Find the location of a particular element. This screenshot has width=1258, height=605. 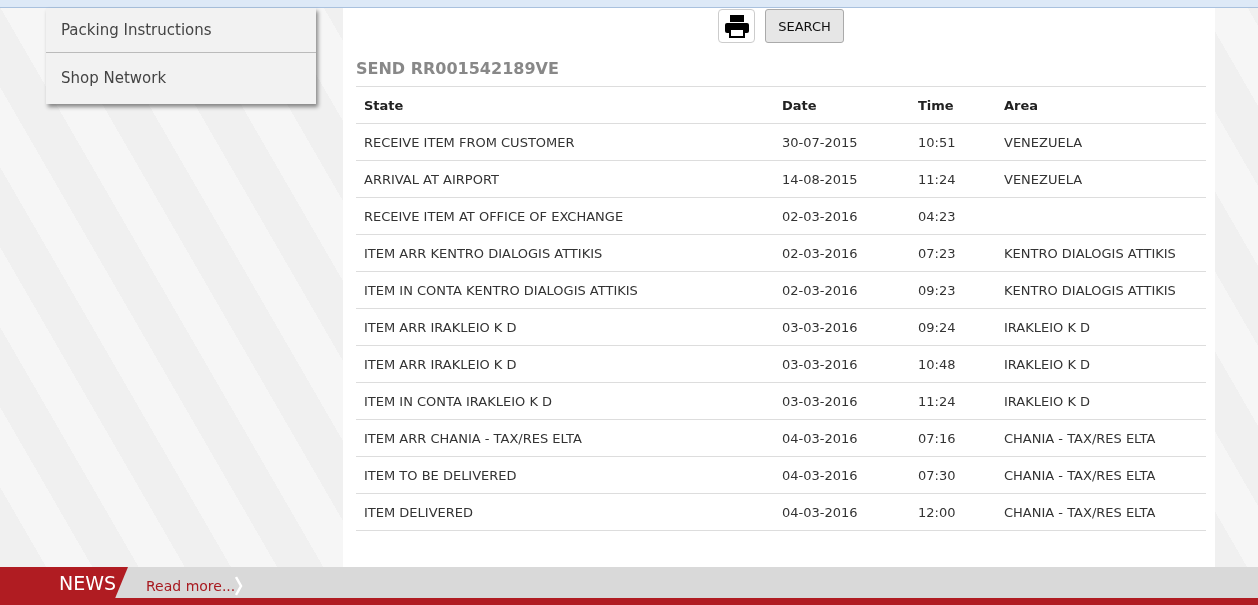

table-cell: ITEM IN CONTA IRAKLEIO K D is located at coordinates (565, 401).